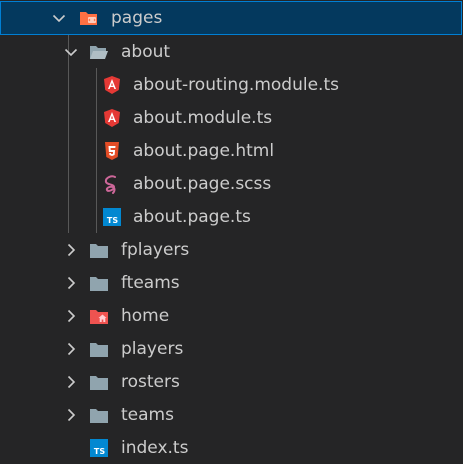  What do you see at coordinates (152, 348) in the screenshot?
I see `tree-item-label: players` at bounding box center [152, 348].